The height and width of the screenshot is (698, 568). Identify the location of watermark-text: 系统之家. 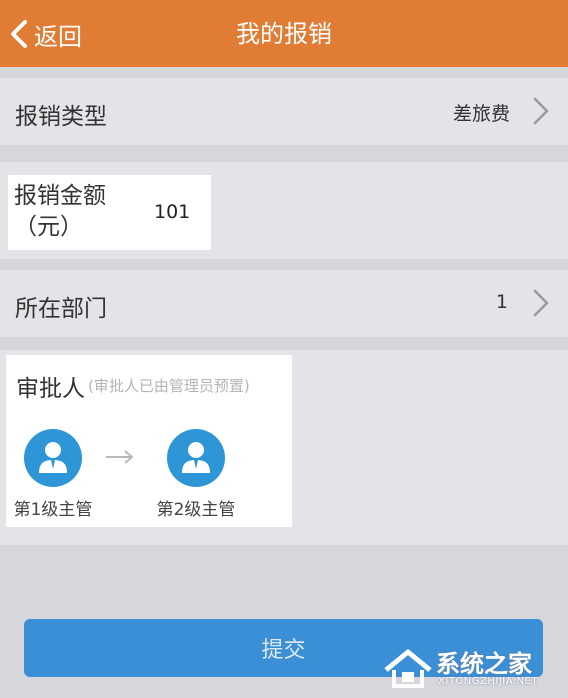
(484, 664).